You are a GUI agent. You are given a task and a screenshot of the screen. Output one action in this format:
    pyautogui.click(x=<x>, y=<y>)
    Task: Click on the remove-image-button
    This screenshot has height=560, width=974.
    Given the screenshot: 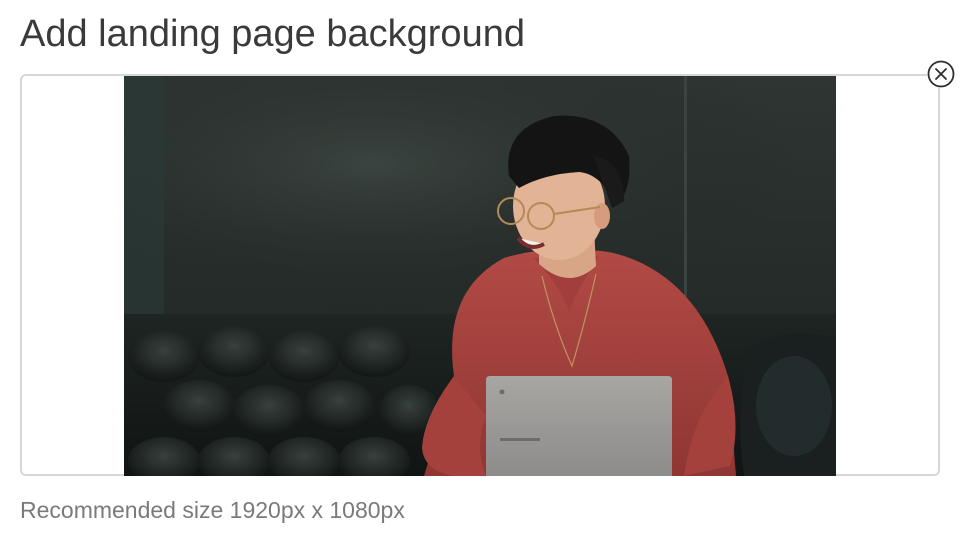 What is the action you would take?
    pyautogui.click(x=941, y=74)
    